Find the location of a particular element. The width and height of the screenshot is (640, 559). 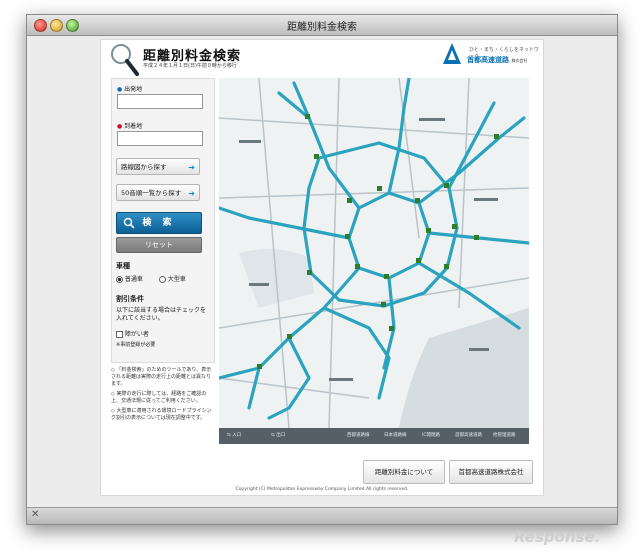

destination-marker-icon: ● is located at coordinates (120, 126).